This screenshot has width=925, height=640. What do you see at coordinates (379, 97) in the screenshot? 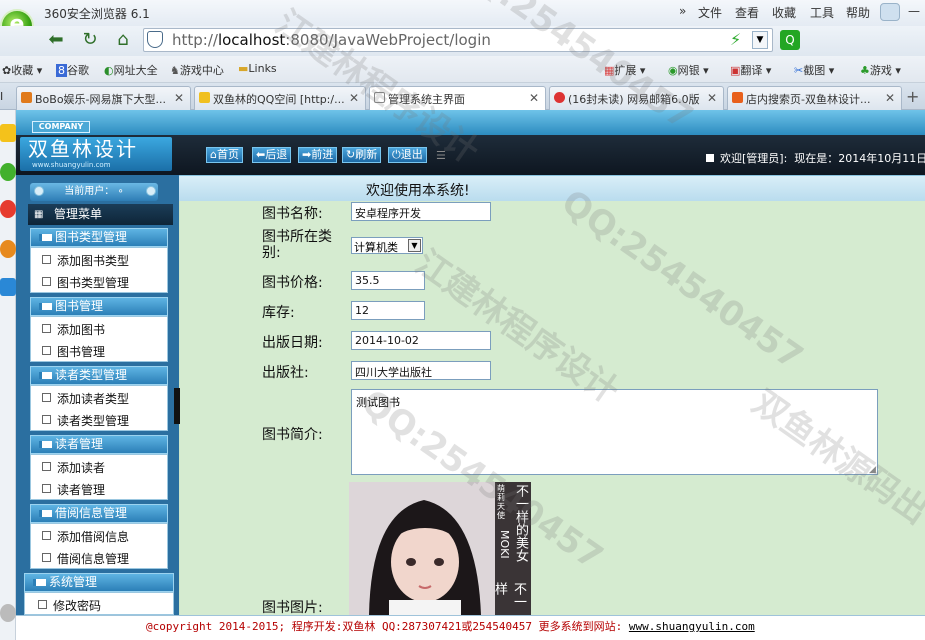
I see `page-icon` at bounding box center [379, 97].